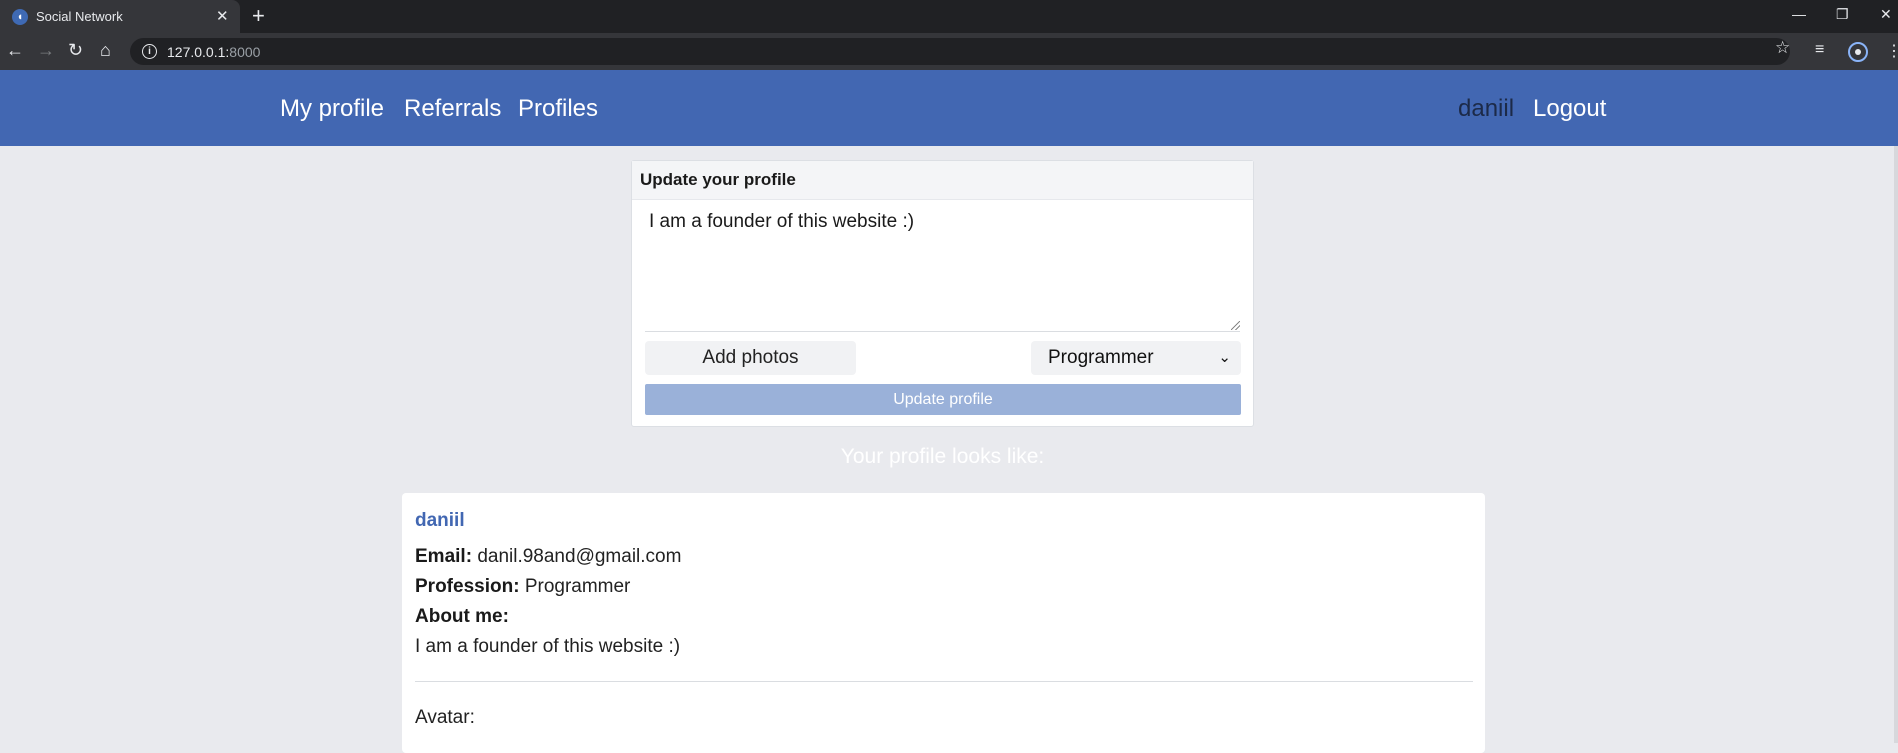 The height and width of the screenshot is (753, 1898). What do you see at coordinates (258, 16) in the screenshot?
I see `new-tab-button: +` at bounding box center [258, 16].